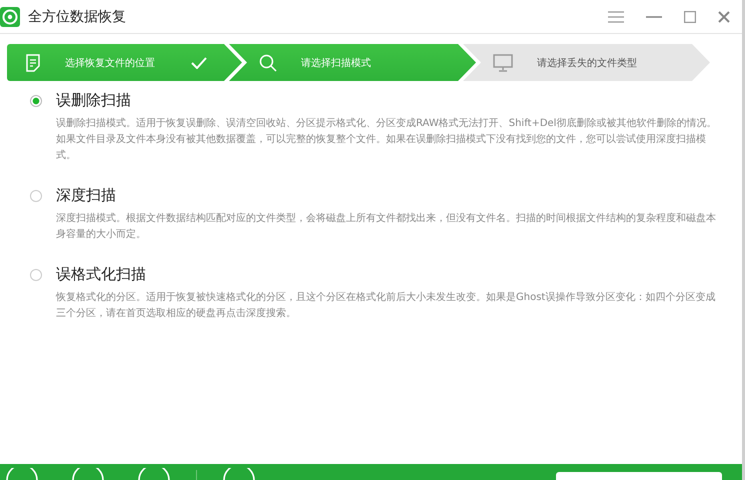  What do you see at coordinates (268, 63) in the screenshot?
I see `search-icon` at bounding box center [268, 63].